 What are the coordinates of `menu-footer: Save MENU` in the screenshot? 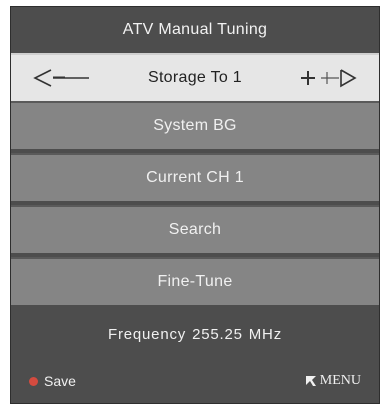 It's located at (195, 381).